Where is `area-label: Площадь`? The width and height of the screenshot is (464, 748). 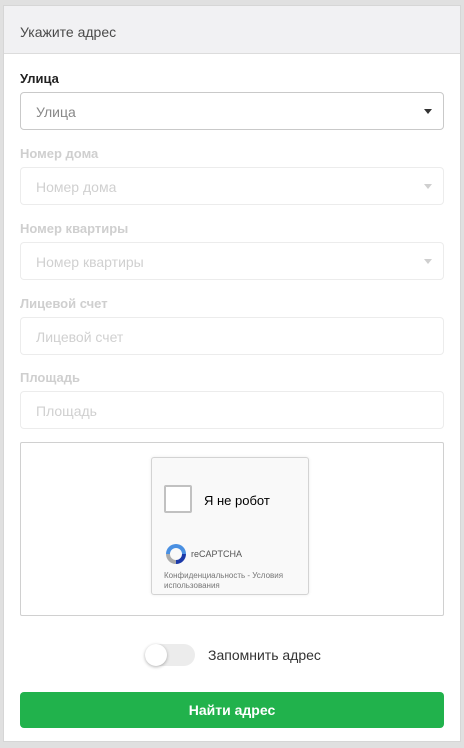 area-label: Площадь is located at coordinates (50, 377).